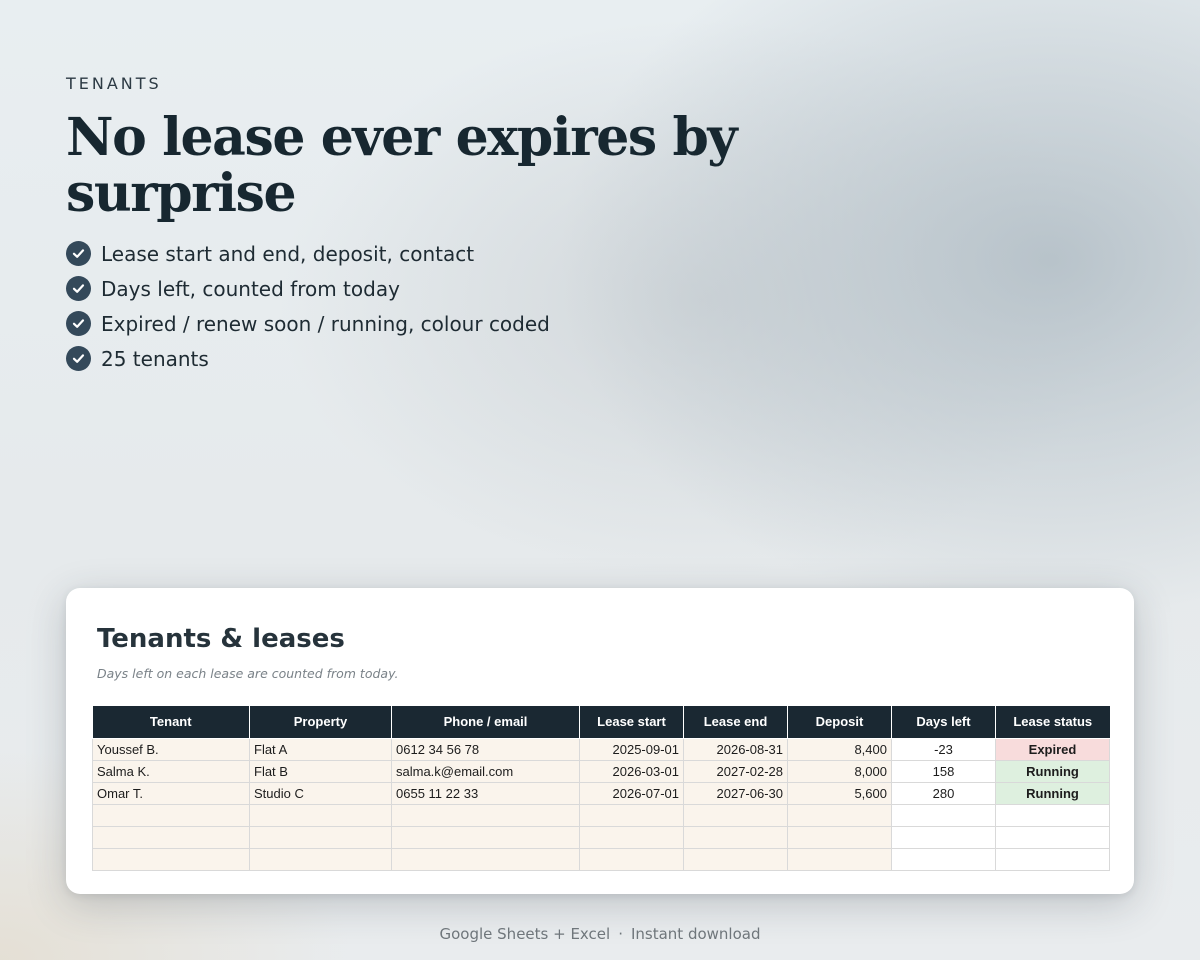 The width and height of the screenshot is (1200, 960). What do you see at coordinates (221, 639) in the screenshot?
I see `sheet-title: Tenants & leases` at bounding box center [221, 639].